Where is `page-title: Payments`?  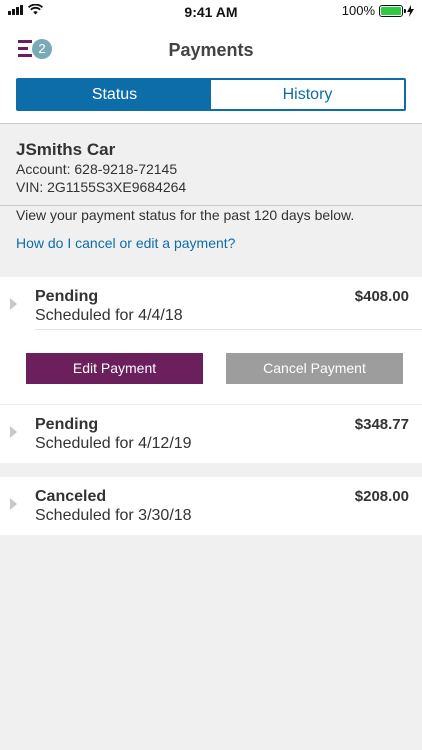 page-title: Payments is located at coordinates (211, 50).